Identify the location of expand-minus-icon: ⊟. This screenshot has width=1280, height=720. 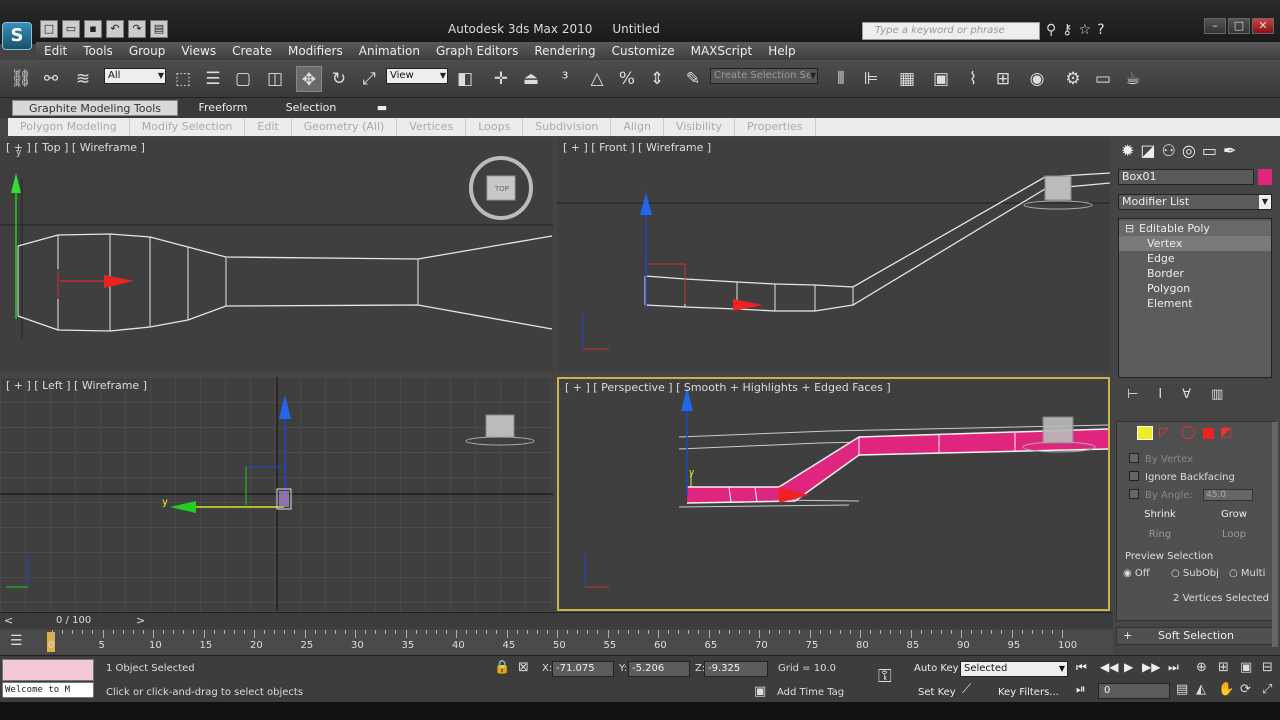
(1129, 228).